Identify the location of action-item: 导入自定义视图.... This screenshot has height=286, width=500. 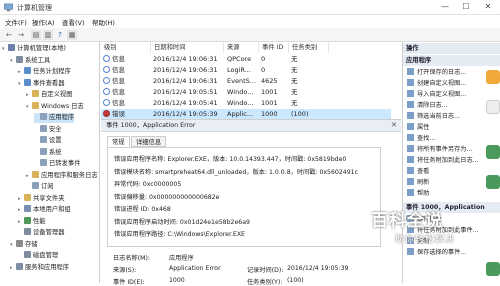
(436, 95).